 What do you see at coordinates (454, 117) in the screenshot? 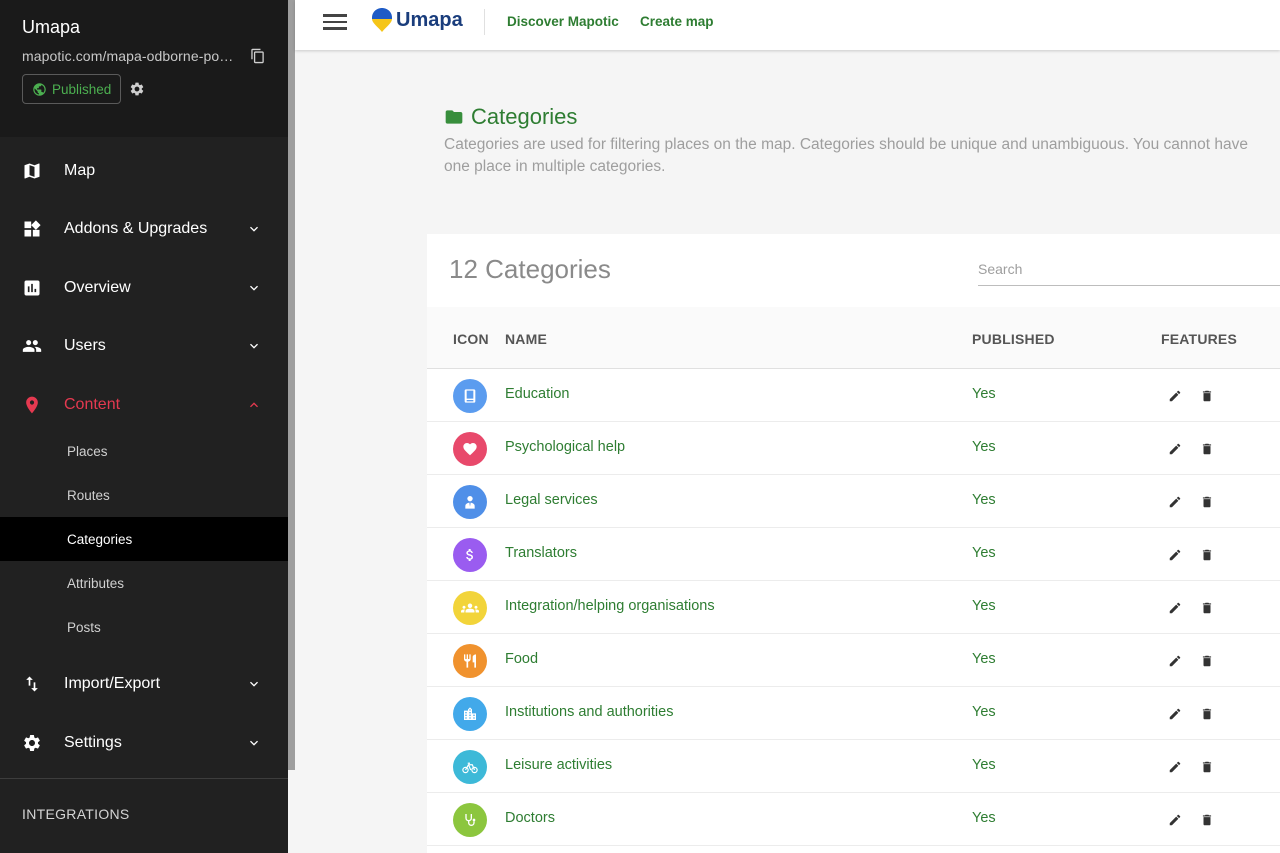
I see `folder-icon` at bounding box center [454, 117].